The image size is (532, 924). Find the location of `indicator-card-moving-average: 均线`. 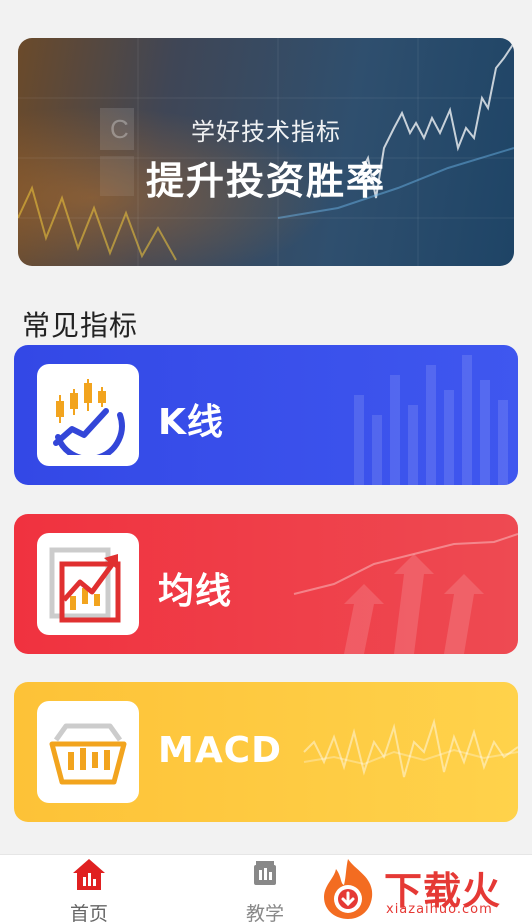

indicator-card-moving-average: 均线 is located at coordinates (266, 584).